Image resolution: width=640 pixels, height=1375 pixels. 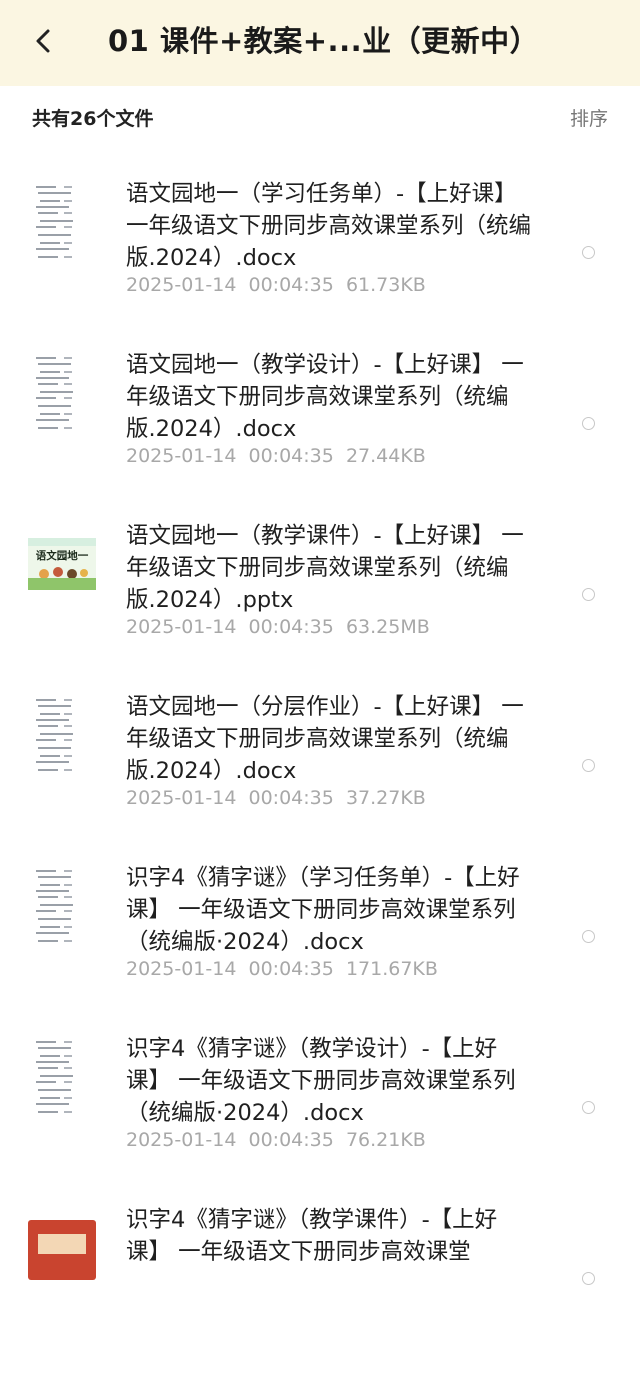 I want to click on pptx-thumbnail, so click(x=62, y=1250).